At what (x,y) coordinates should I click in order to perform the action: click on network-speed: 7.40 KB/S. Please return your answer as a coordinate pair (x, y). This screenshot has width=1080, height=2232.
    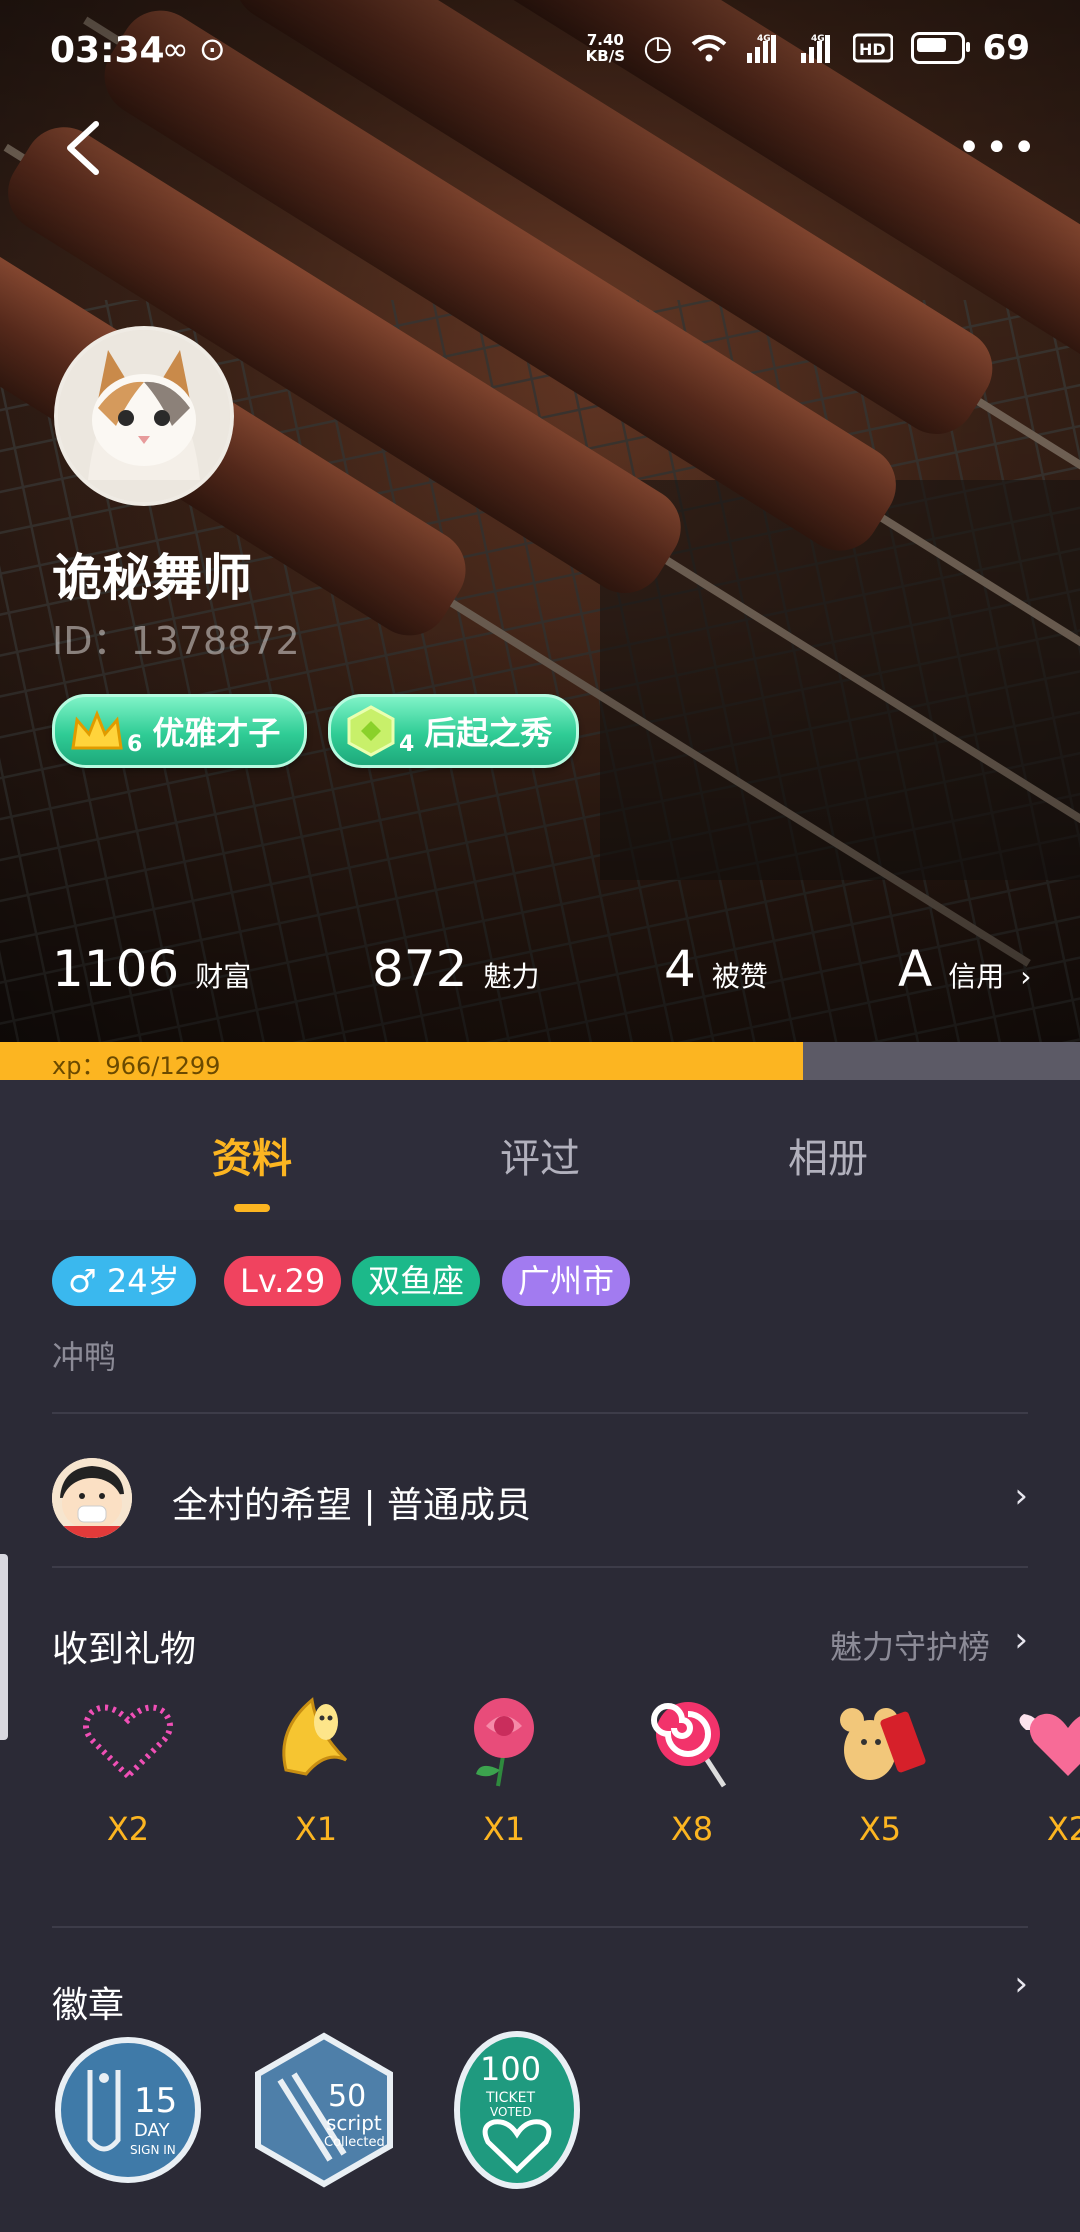
    Looking at the image, I should click on (605, 48).